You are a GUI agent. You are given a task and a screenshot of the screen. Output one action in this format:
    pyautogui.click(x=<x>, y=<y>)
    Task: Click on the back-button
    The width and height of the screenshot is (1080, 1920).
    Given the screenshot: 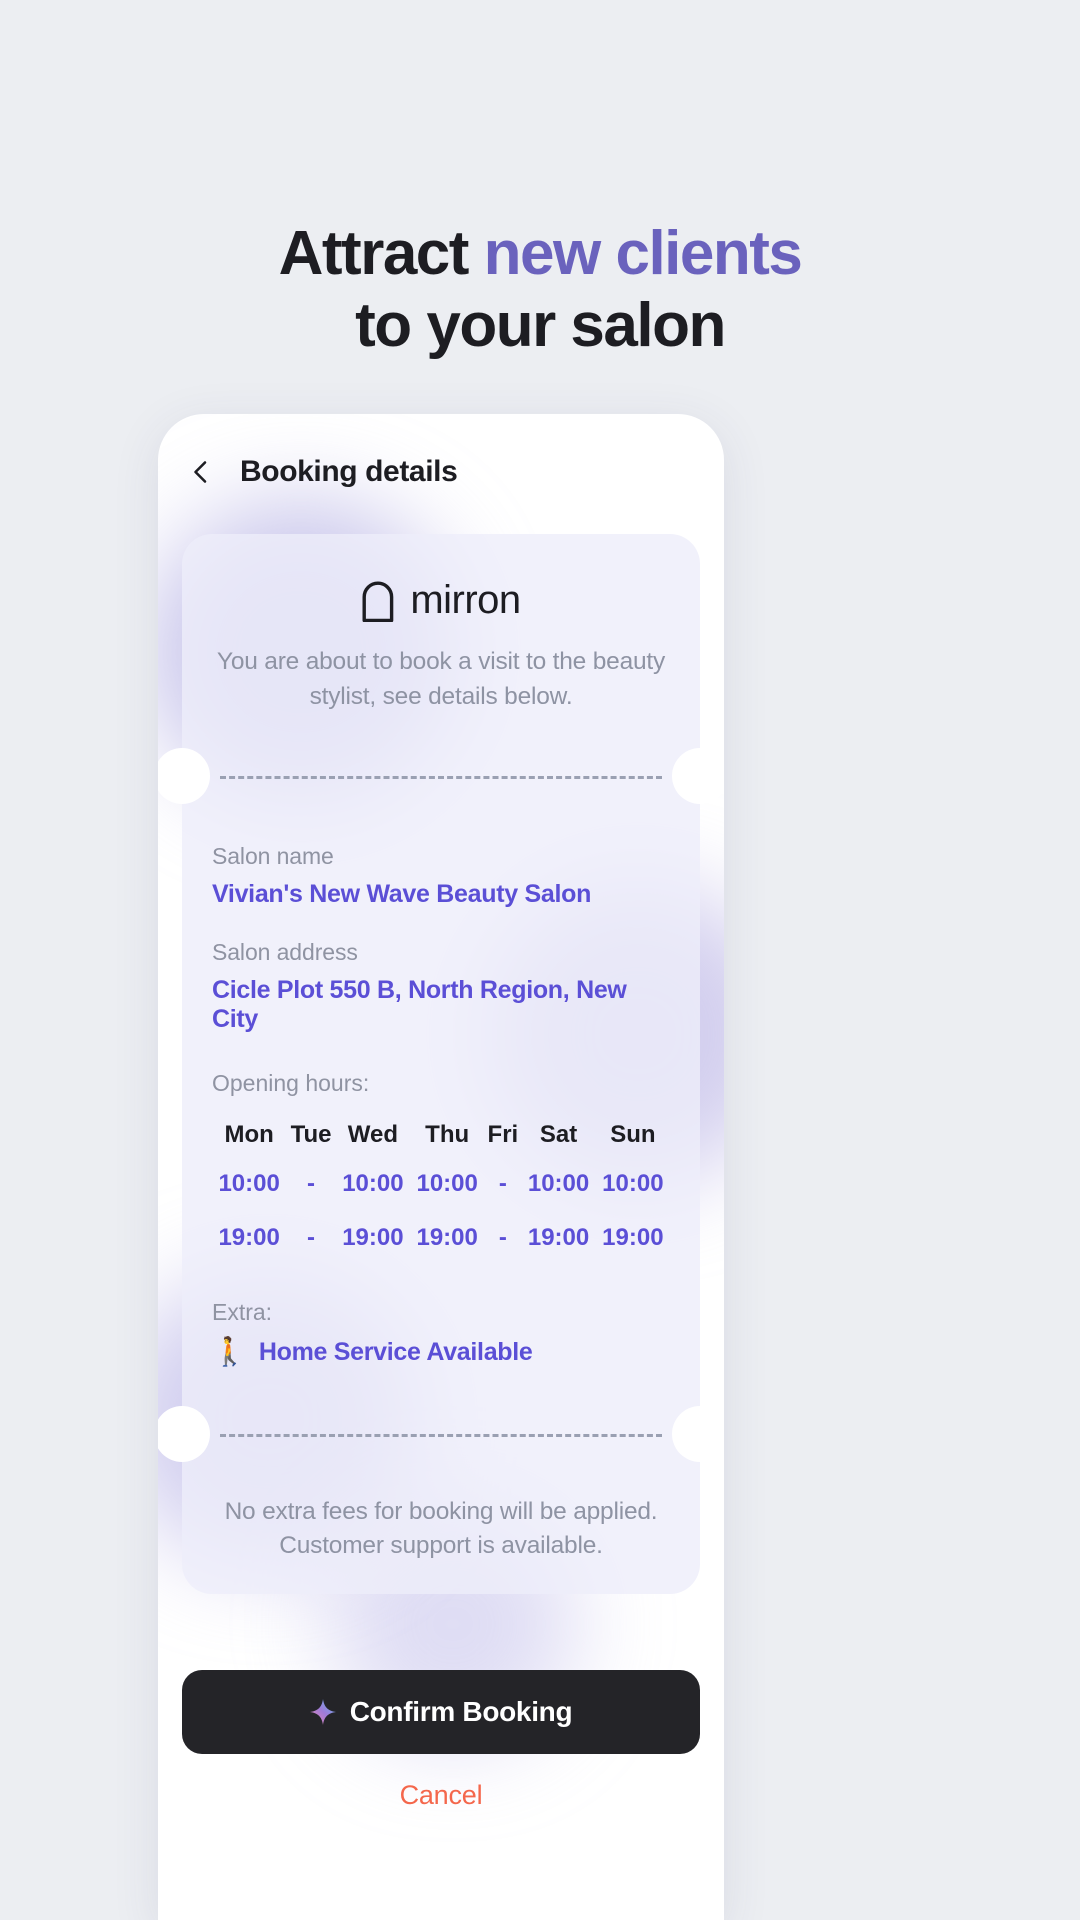 What is the action you would take?
    pyautogui.click(x=201, y=472)
    